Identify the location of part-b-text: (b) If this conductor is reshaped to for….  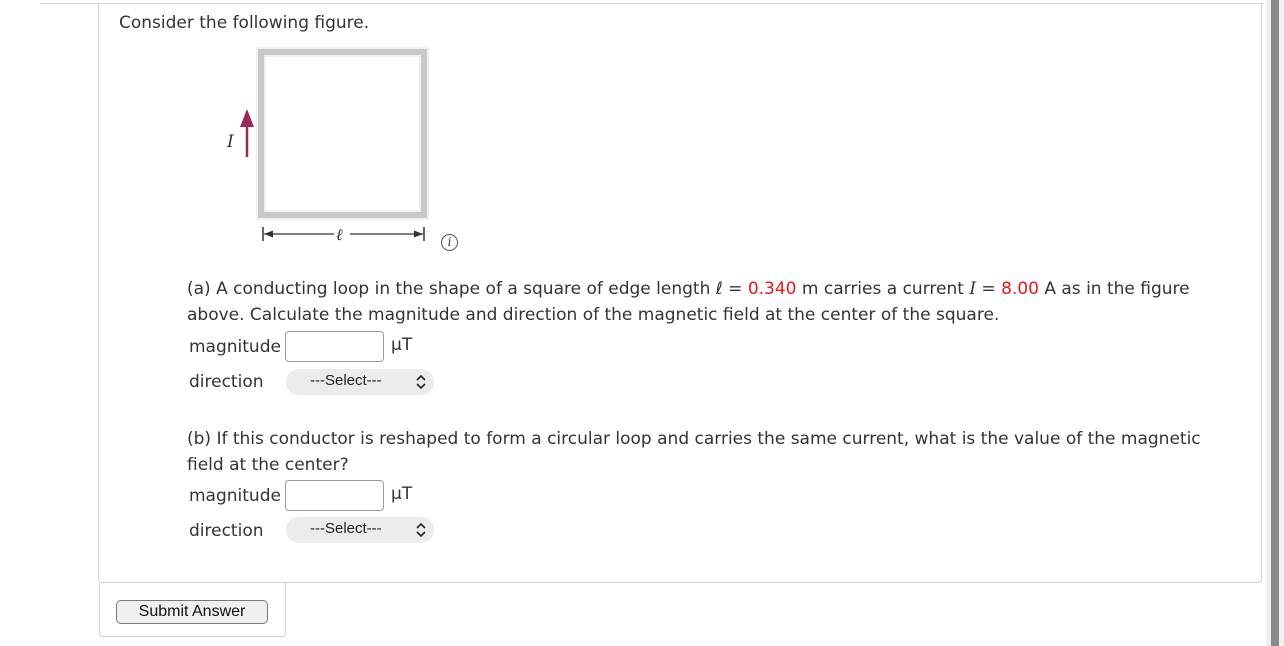
(694, 452).